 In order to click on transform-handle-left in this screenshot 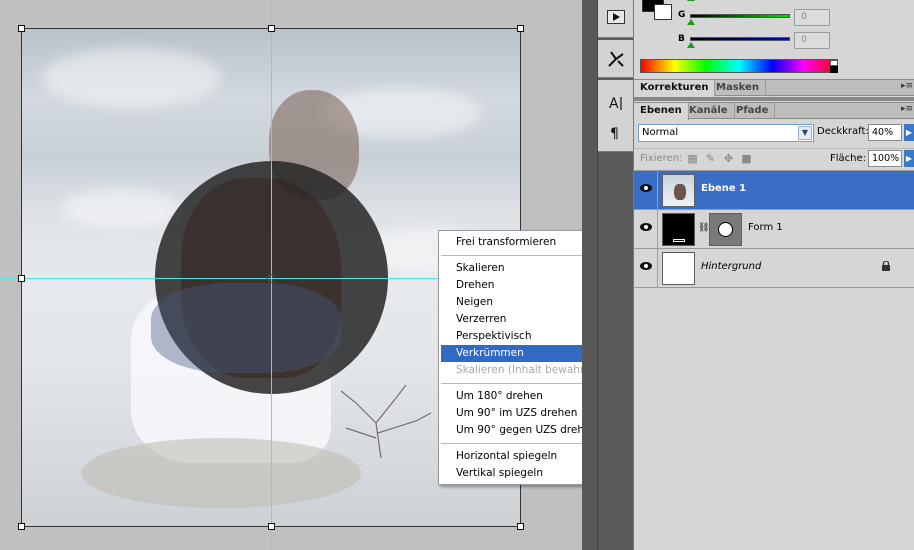, I will do `click(21, 278)`.